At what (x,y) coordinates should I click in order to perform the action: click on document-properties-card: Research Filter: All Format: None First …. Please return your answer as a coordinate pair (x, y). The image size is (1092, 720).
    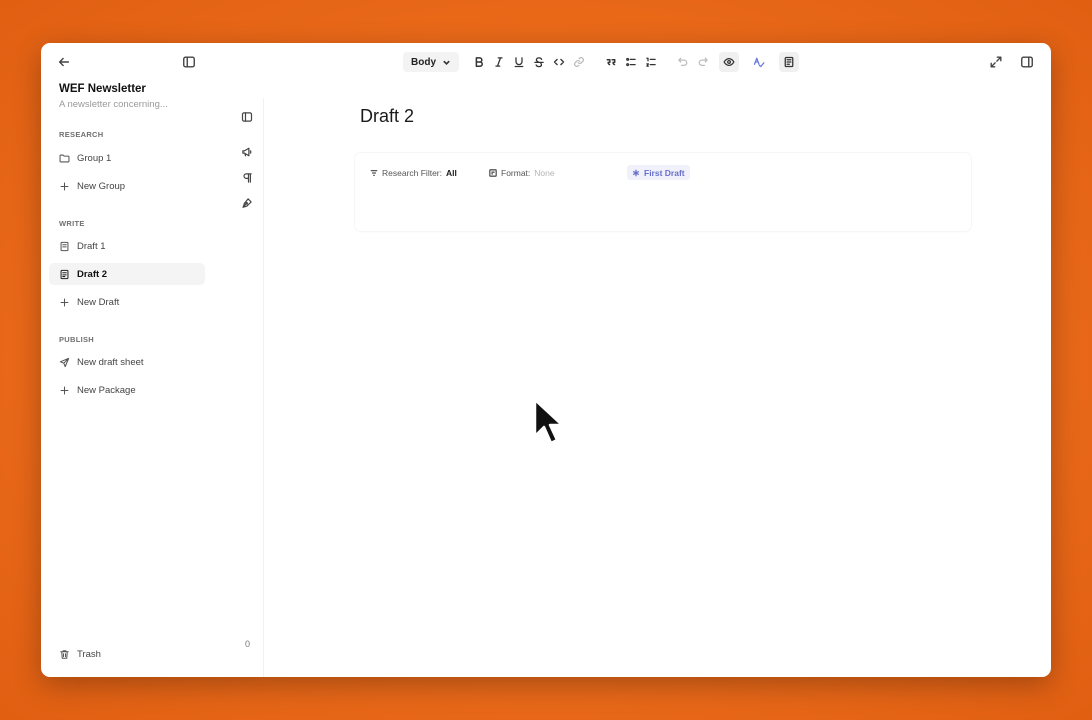
    Looking at the image, I should click on (663, 192).